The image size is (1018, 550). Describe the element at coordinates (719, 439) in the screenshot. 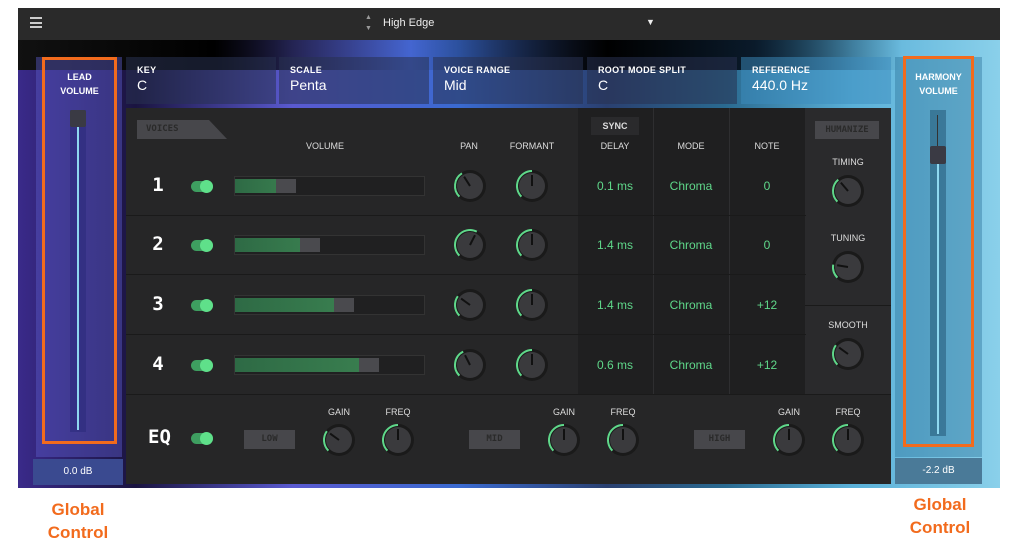

I see `eq-band-high-button: HIGH` at that location.